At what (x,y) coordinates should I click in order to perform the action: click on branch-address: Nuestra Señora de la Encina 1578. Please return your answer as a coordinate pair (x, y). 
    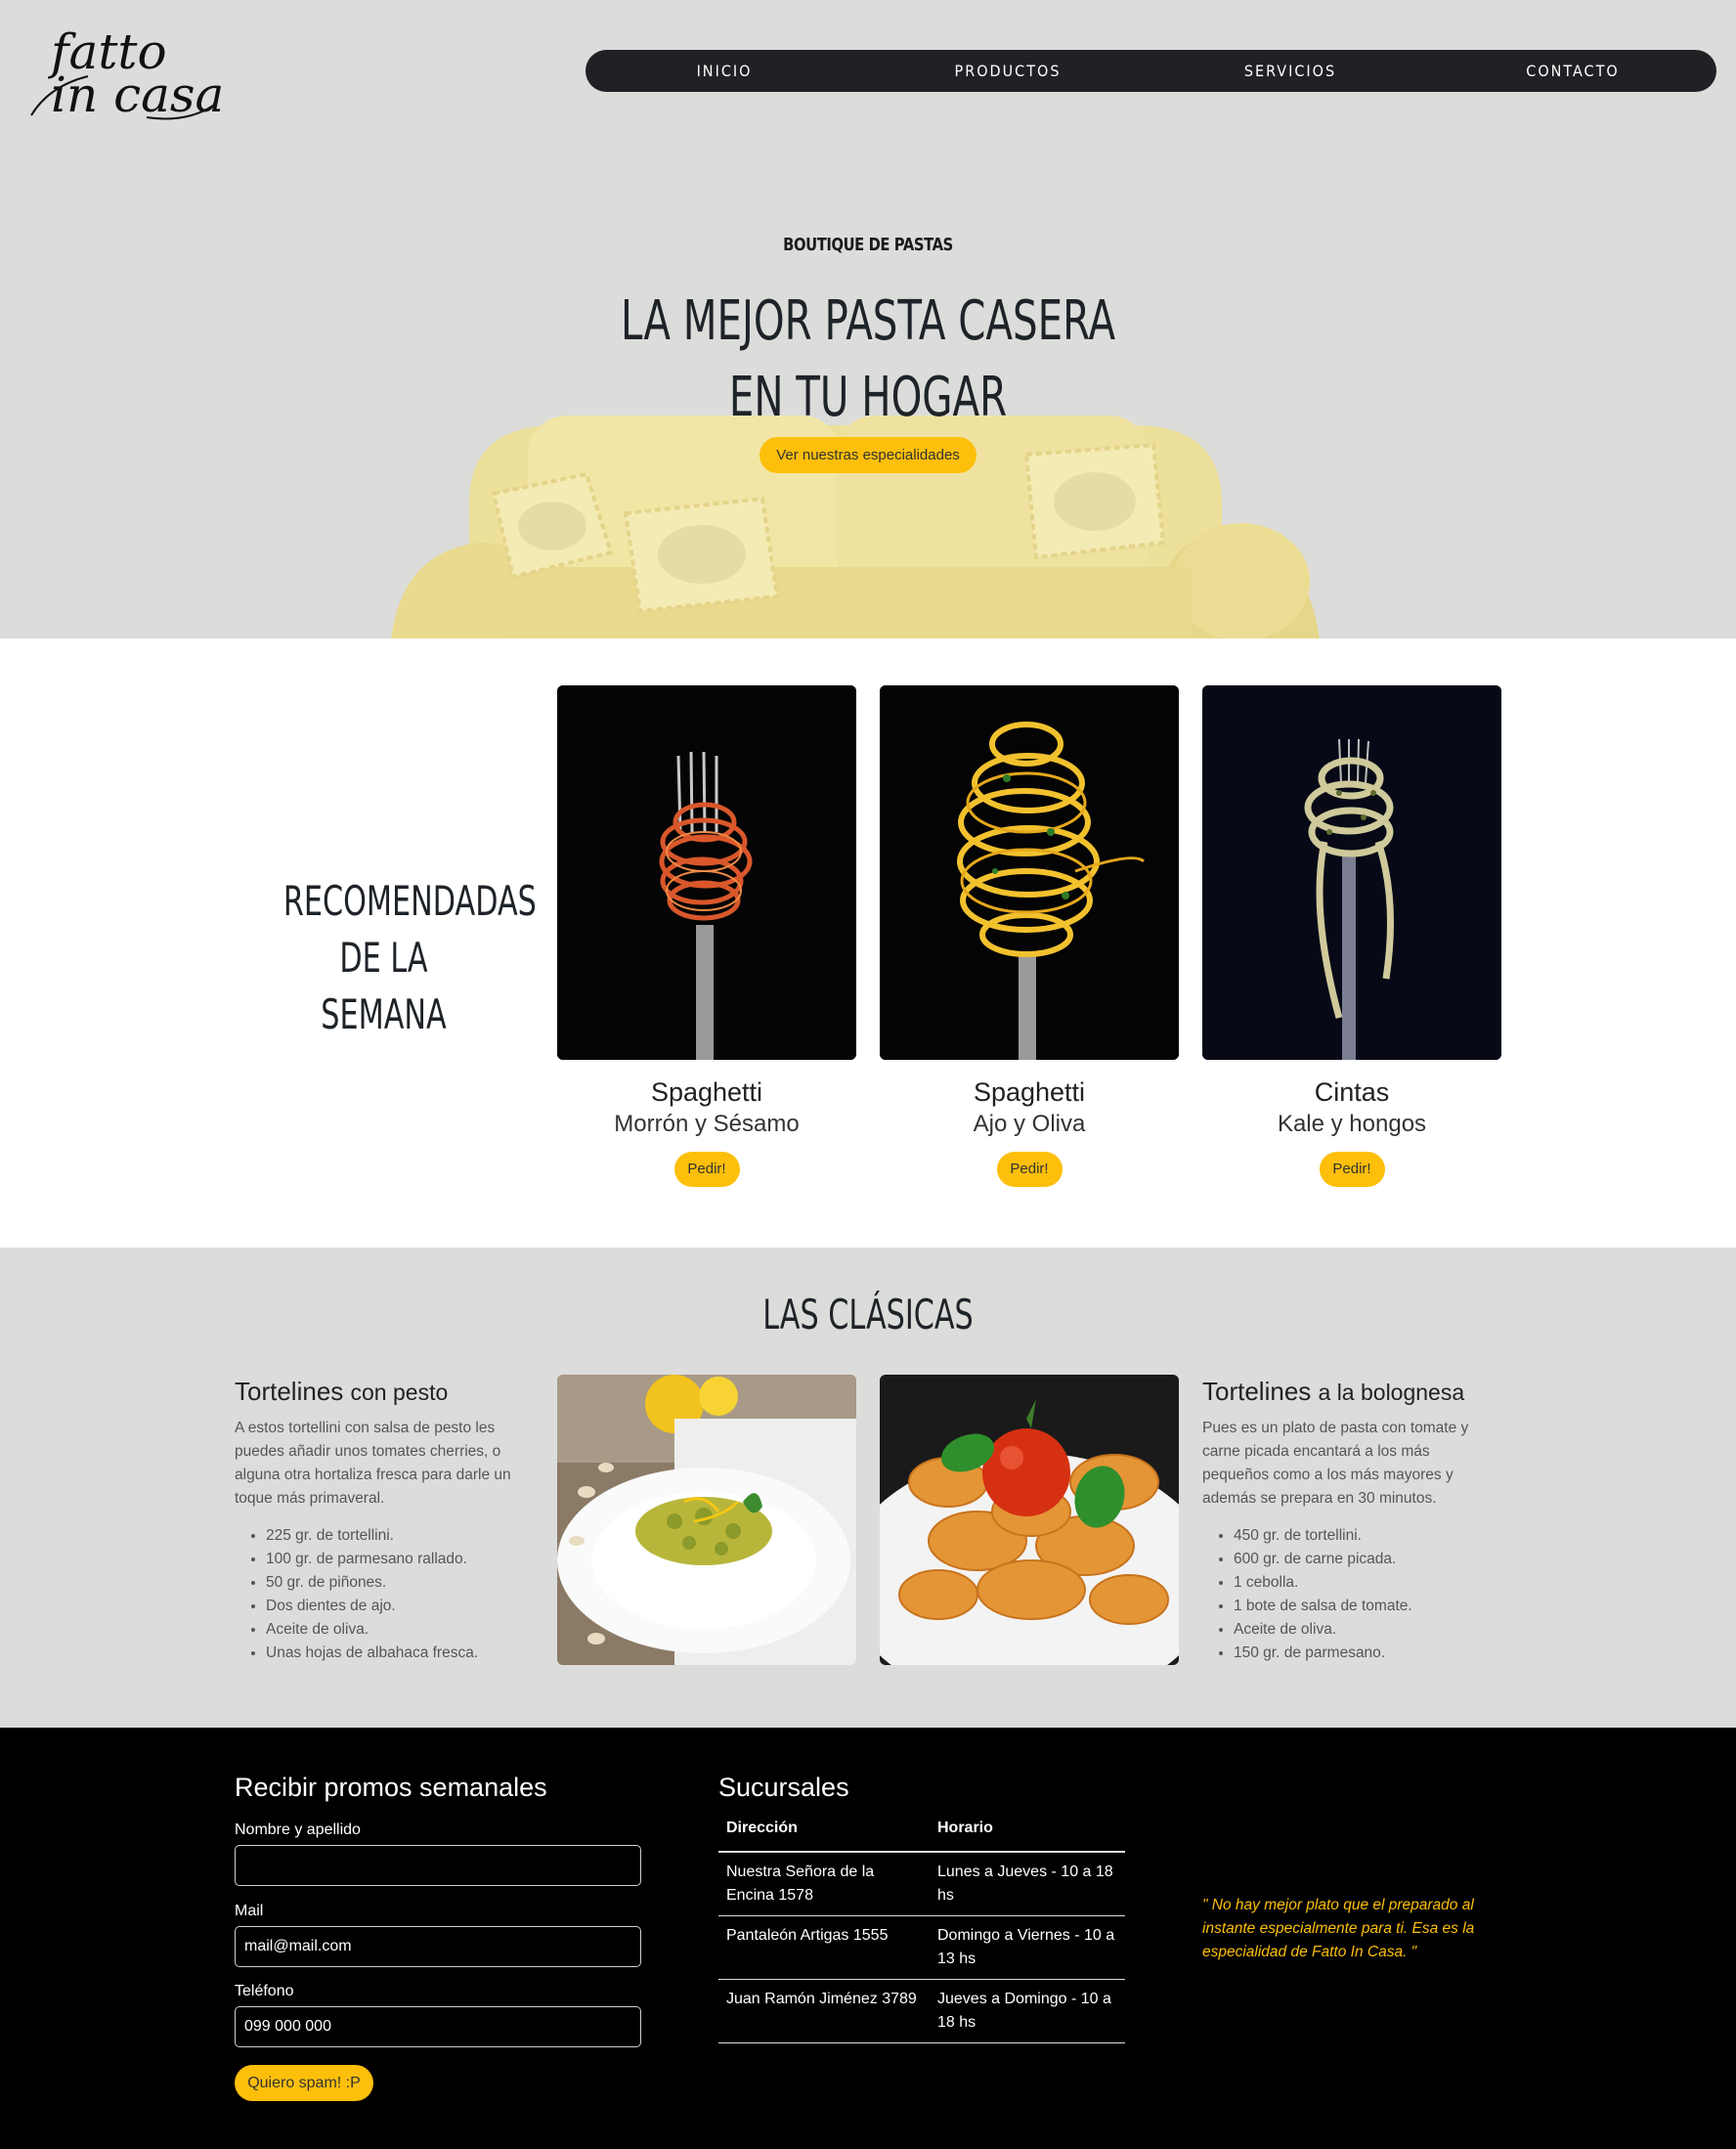
    Looking at the image, I should click on (824, 1884).